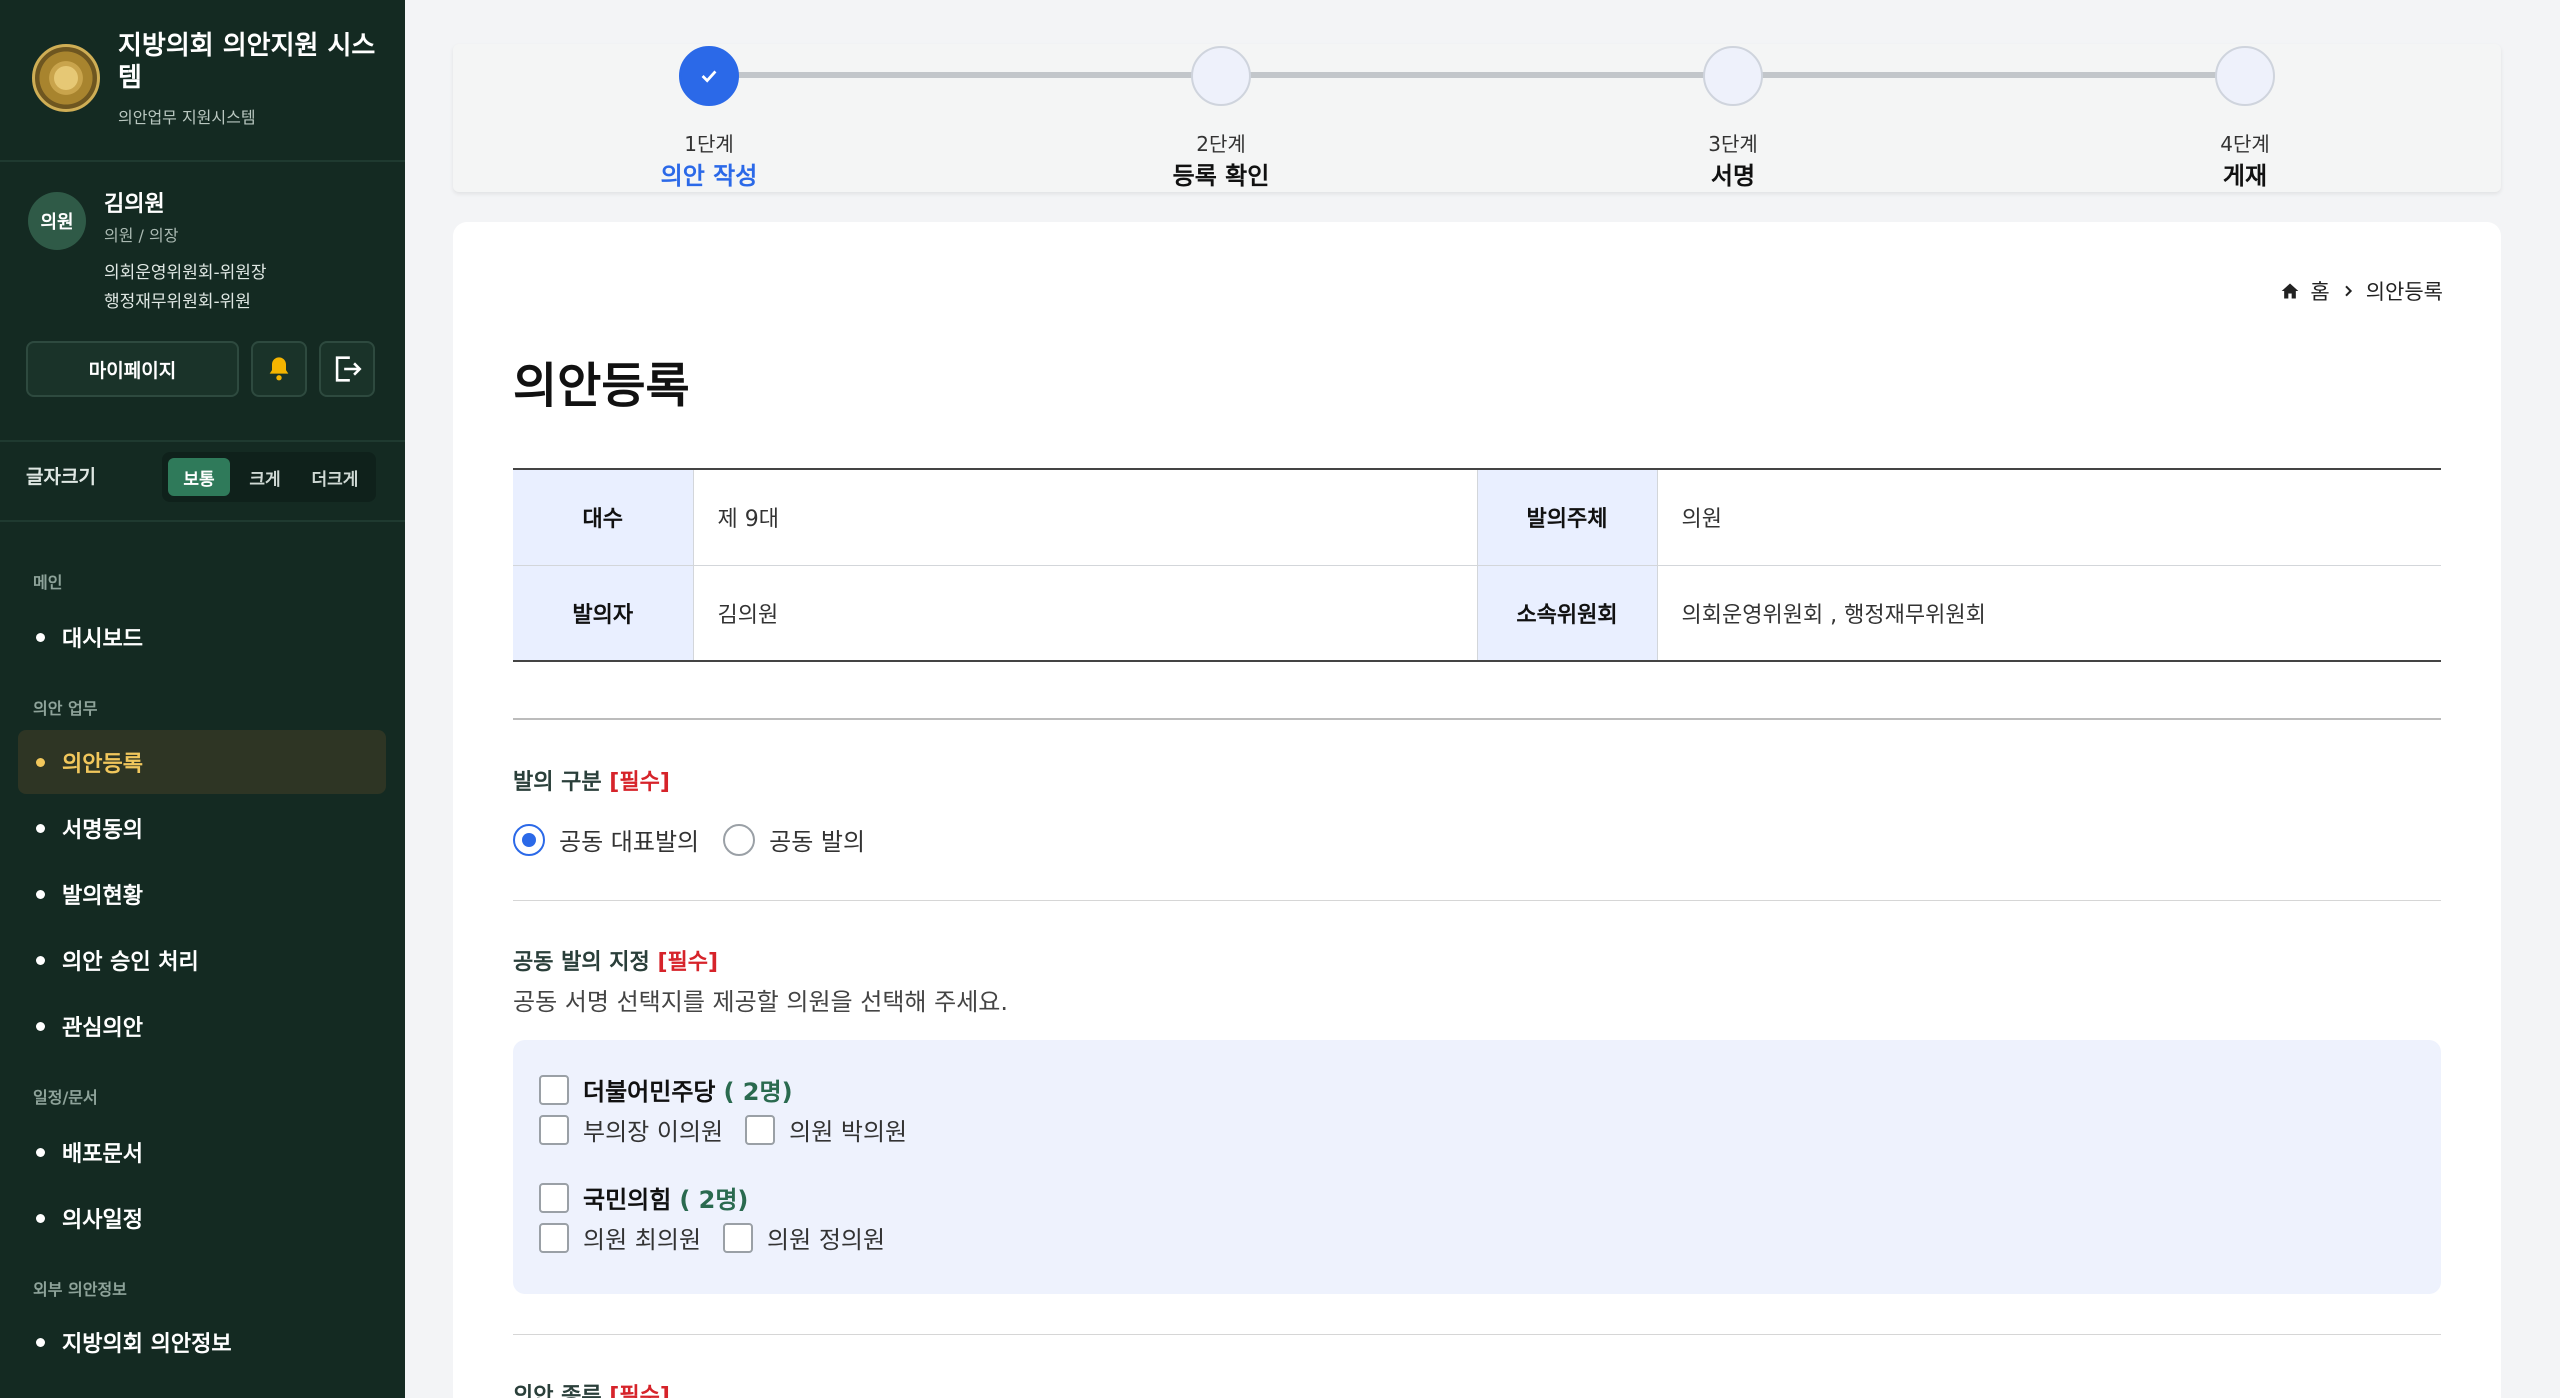 This screenshot has width=2560, height=1398. I want to click on radio-joint-lead, so click(529, 839).